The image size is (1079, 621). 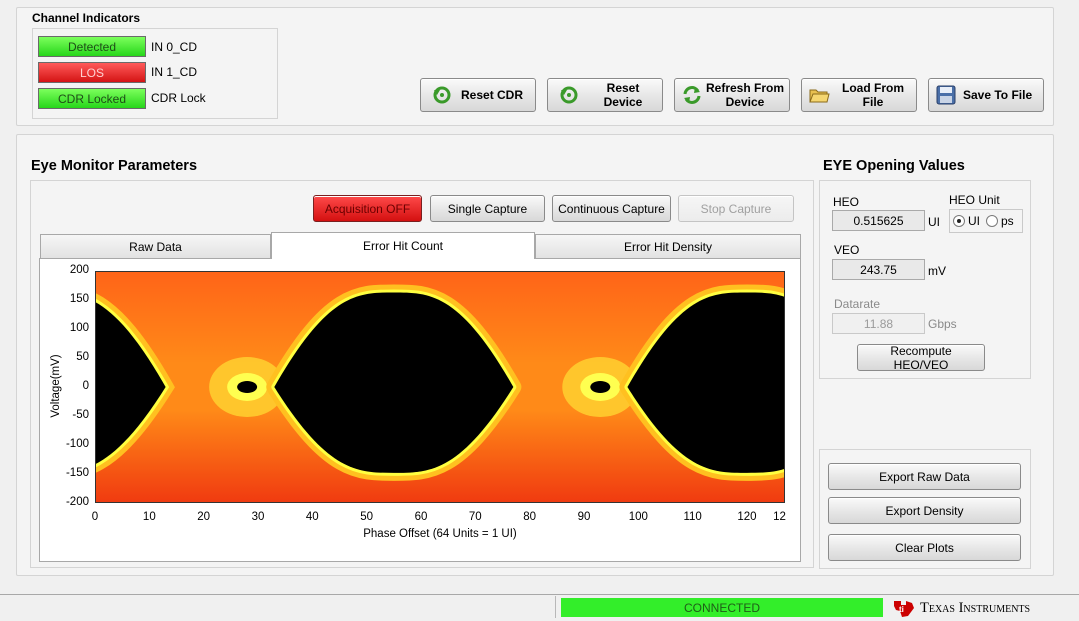 What do you see at coordinates (421, 517) in the screenshot?
I see `x-tick-label: 60` at bounding box center [421, 517].